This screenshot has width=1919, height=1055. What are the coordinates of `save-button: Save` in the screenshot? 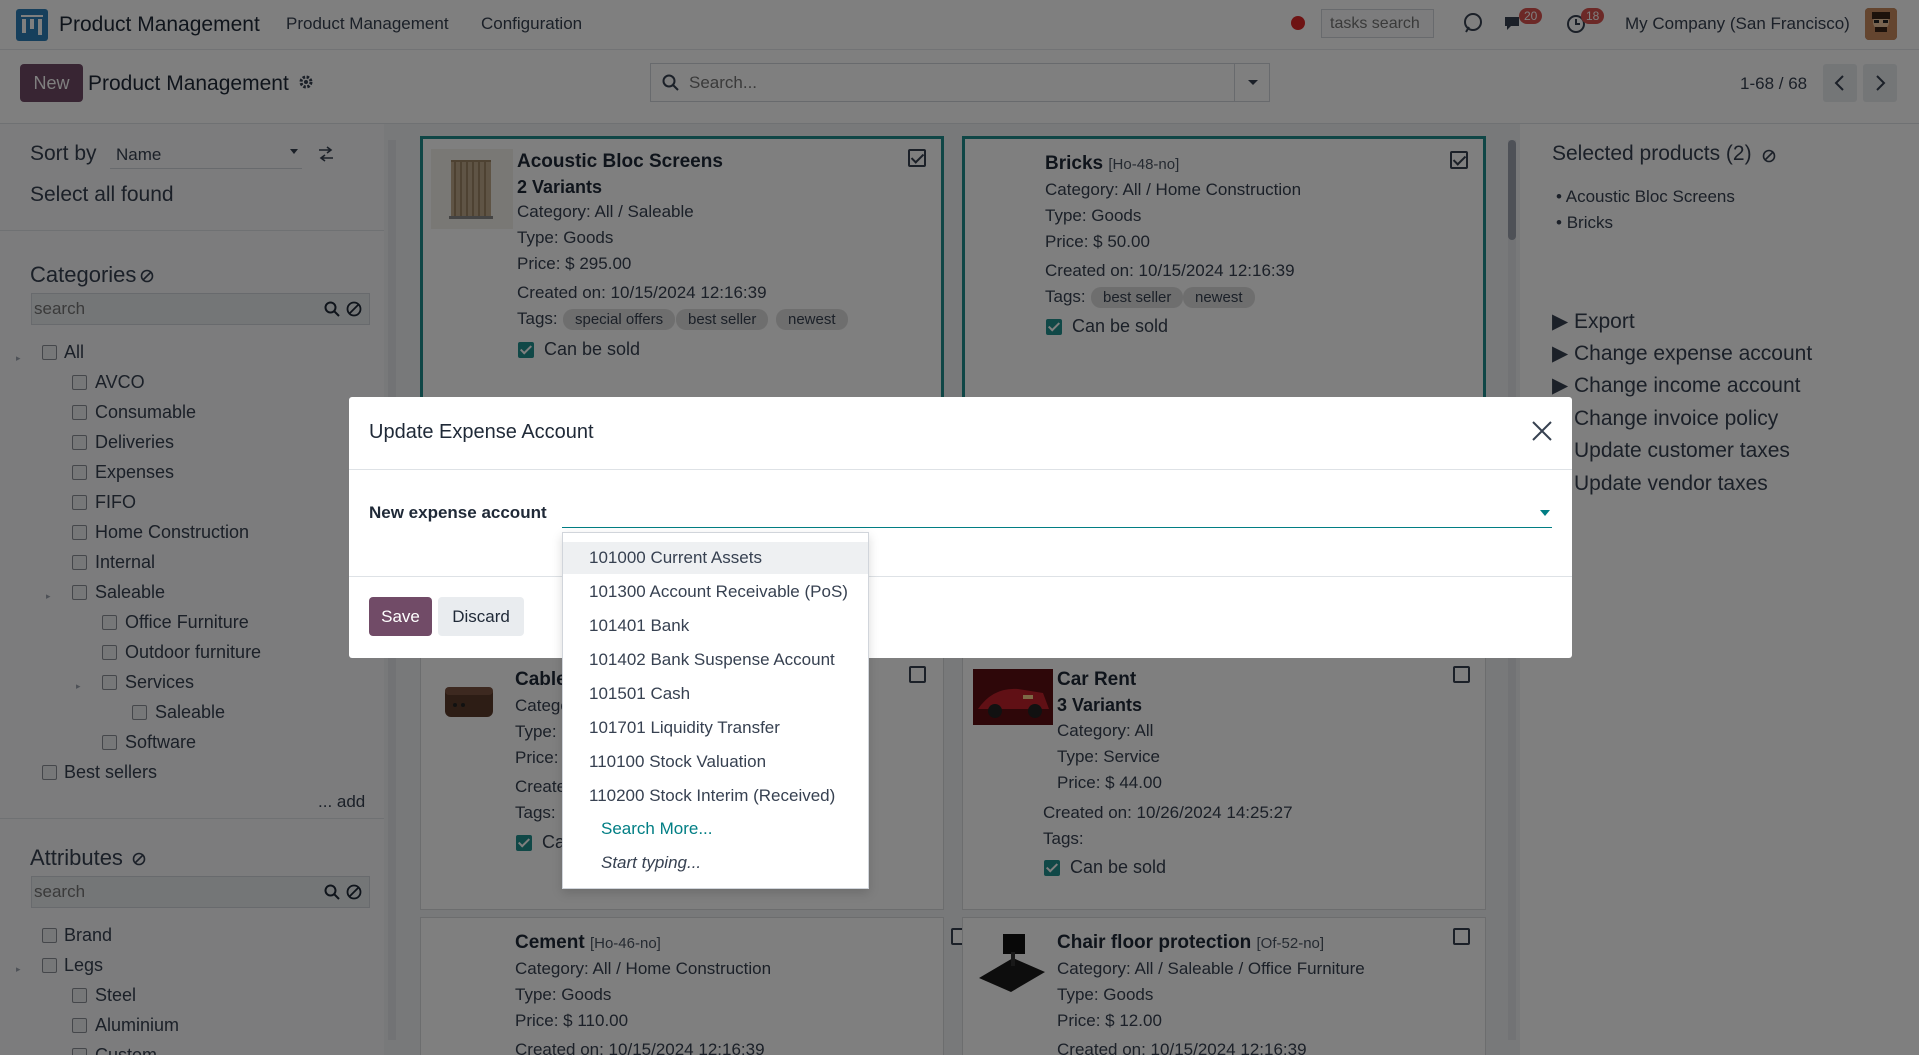 It's located at (400, 616).